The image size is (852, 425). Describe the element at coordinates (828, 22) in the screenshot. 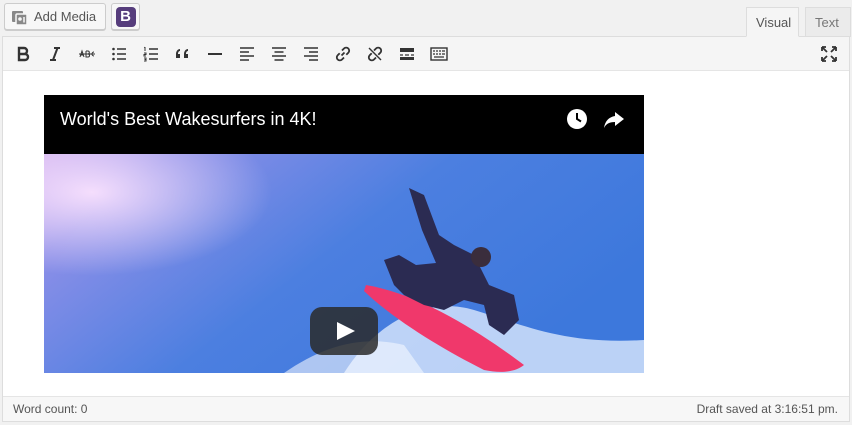

I see `tab-text: Text` at that location.